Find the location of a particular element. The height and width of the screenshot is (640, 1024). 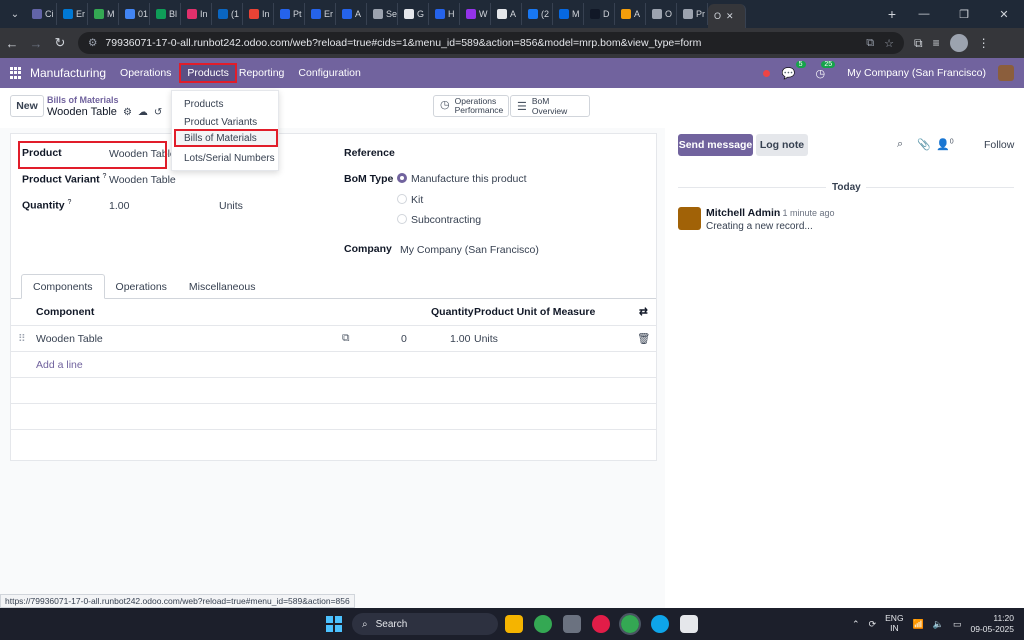

reading-list-icon: ≡ is located at coordinates (936, 43).